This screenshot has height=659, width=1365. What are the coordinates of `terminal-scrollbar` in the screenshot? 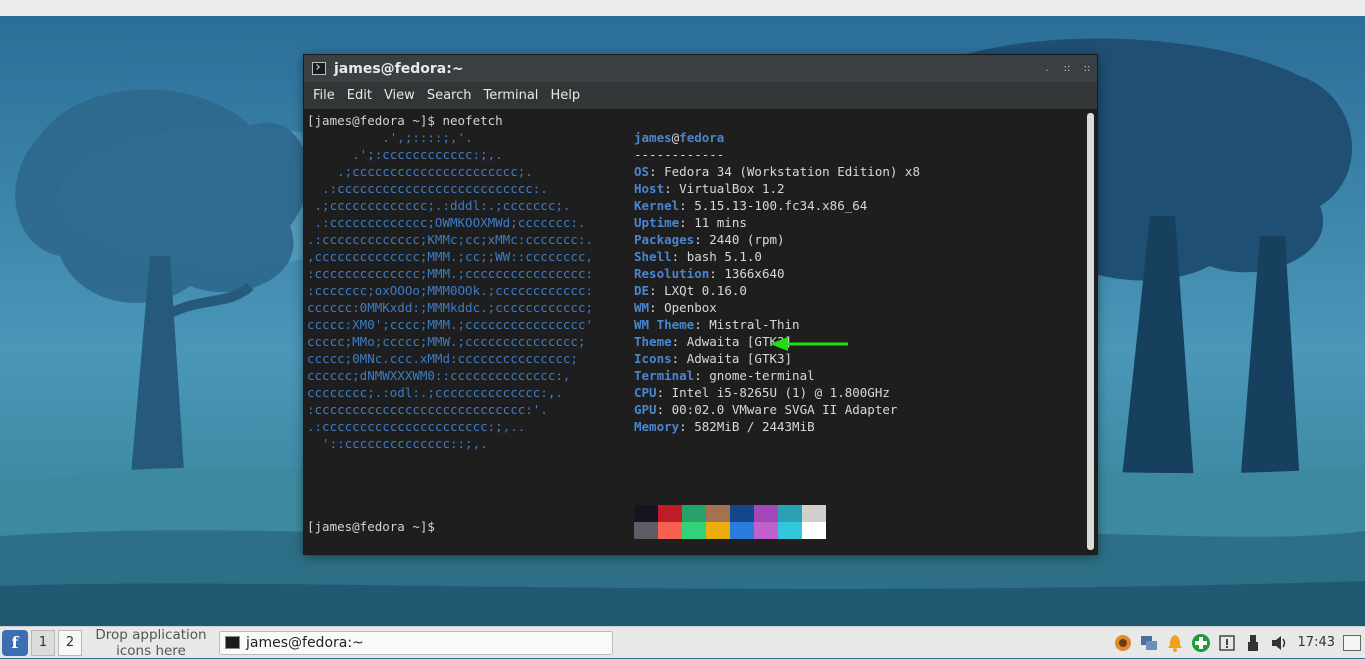 It's located at (1090, 331).